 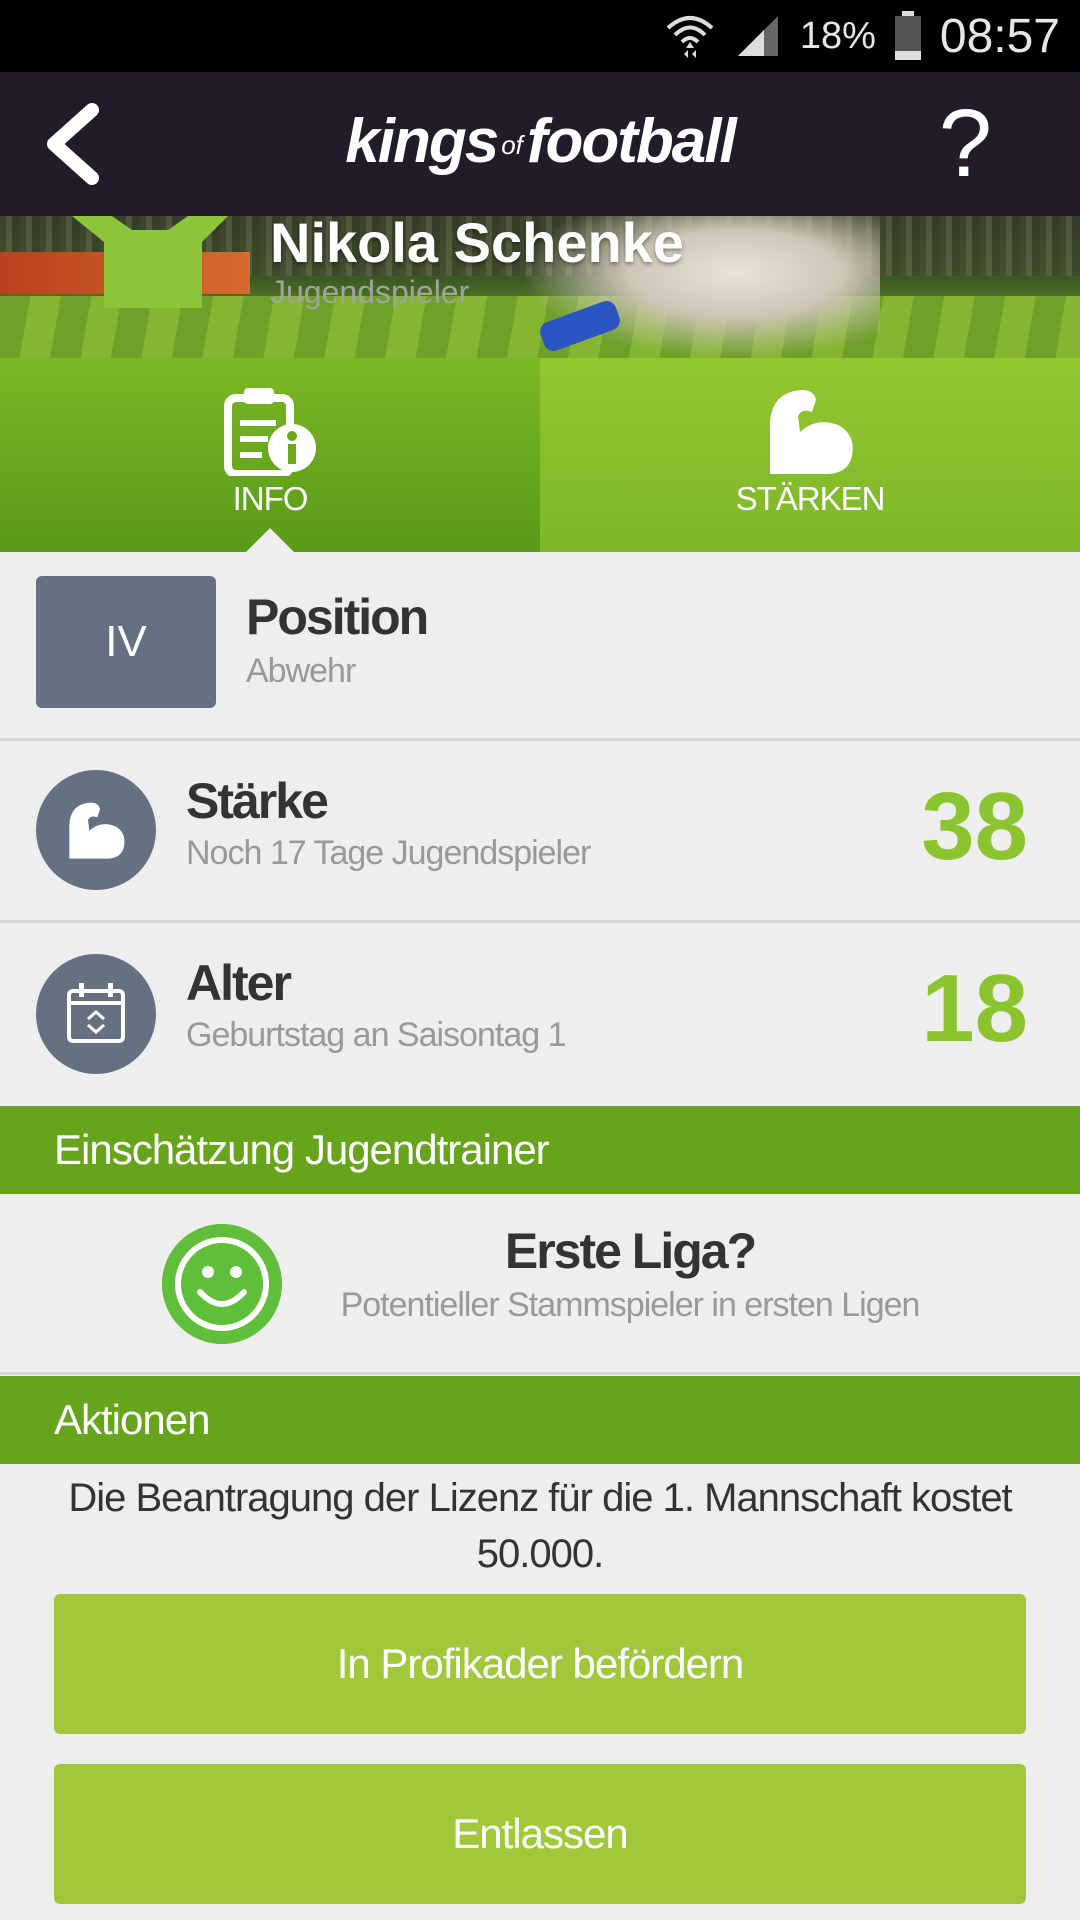 What do you see at coordinates (907, 35) in the screenshot?
I see `battery-icon` at bounding box center [907, 35].